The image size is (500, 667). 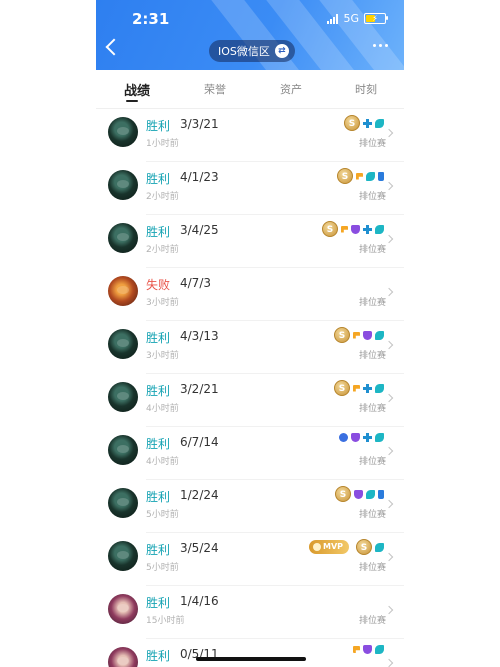 I want to click on network-label: 5G, so click(x=351, y=18).